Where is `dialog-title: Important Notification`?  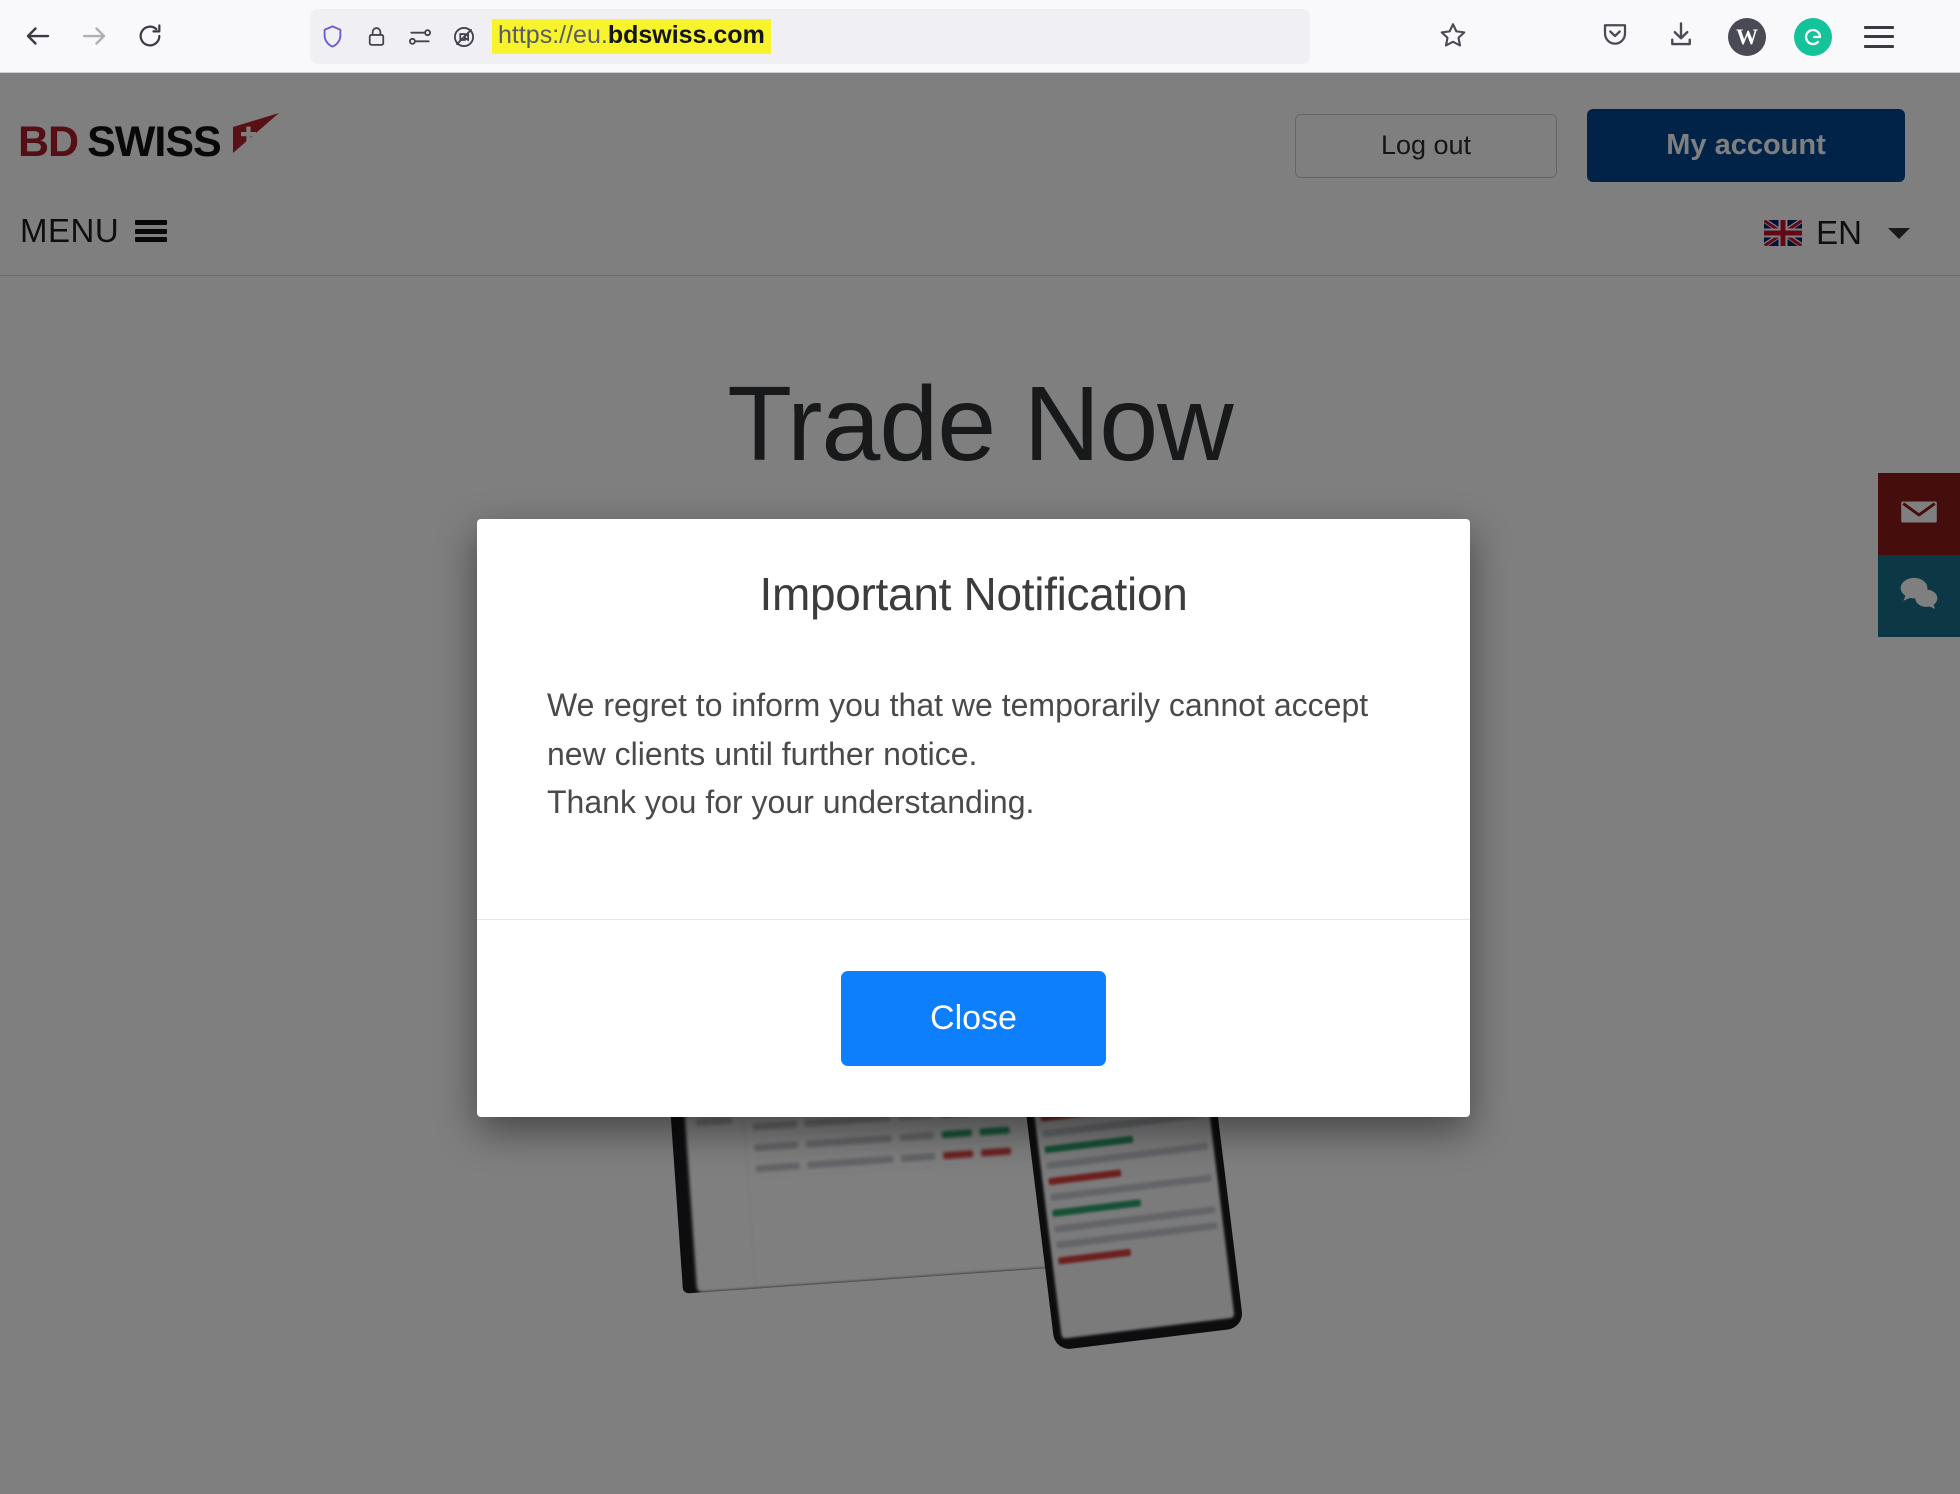 dialog-title: Important Notification is located at coordinates (973, 594).